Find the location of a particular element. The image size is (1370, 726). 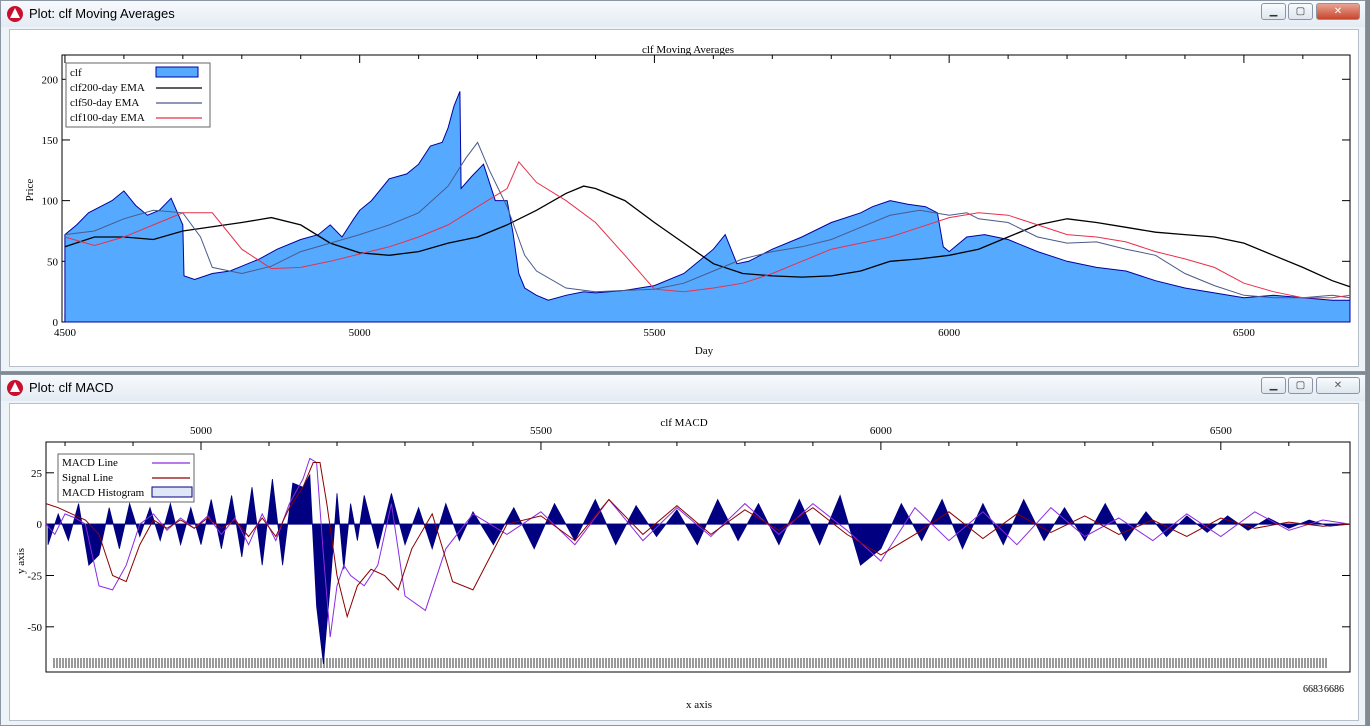

x-axis-label: Day is located at coordinates (704, 351).